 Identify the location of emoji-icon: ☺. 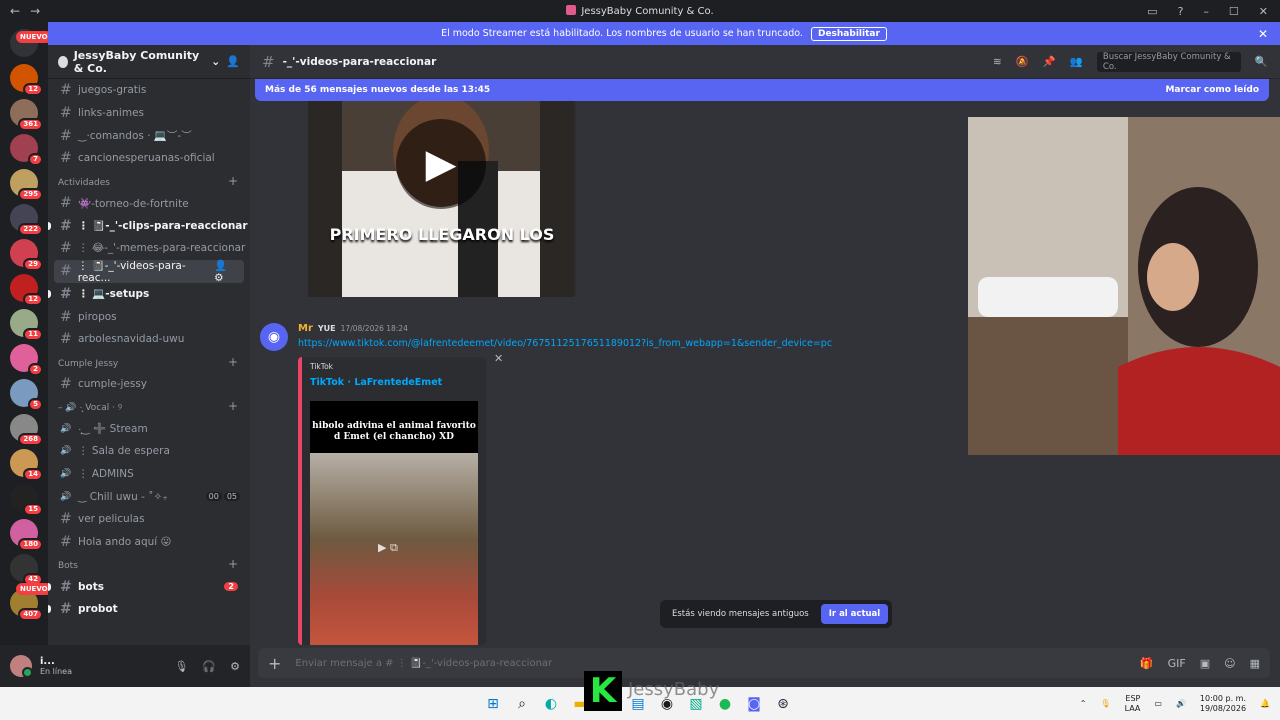
(1229, 663).